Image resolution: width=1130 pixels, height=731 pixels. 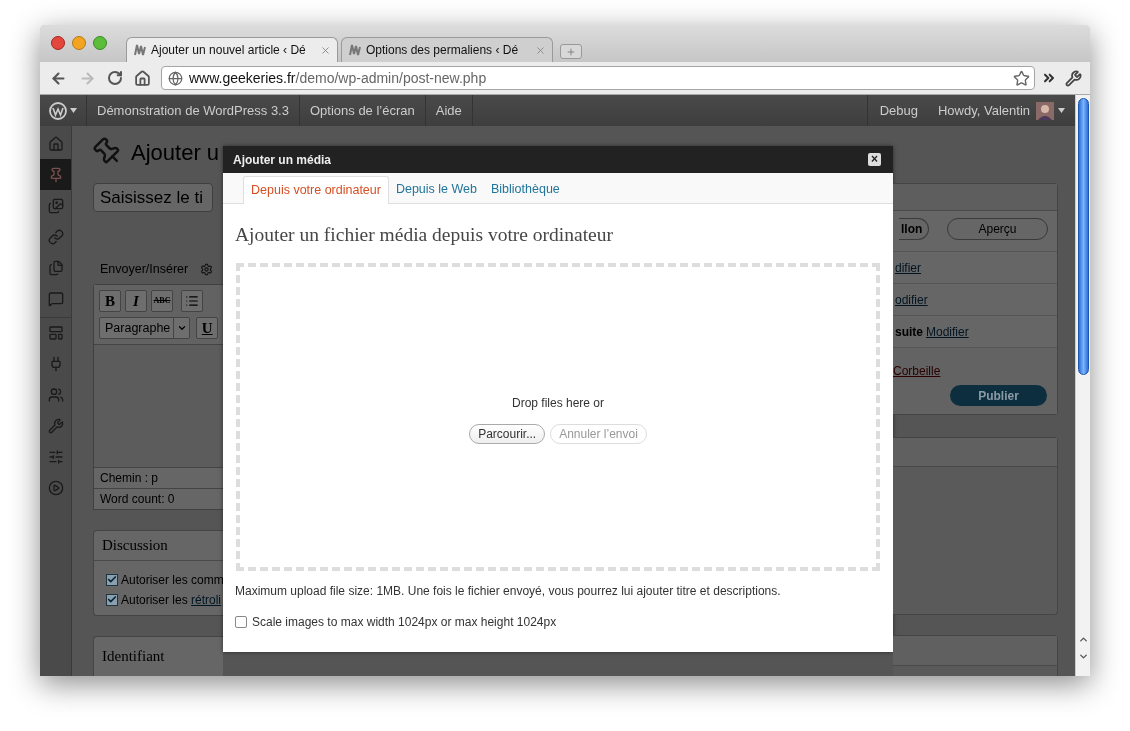 What do you see at coordinates (525, 189) in the screenshot?
I see `dialog-tab: Bibliothèque` at bounding box center [525, 189].